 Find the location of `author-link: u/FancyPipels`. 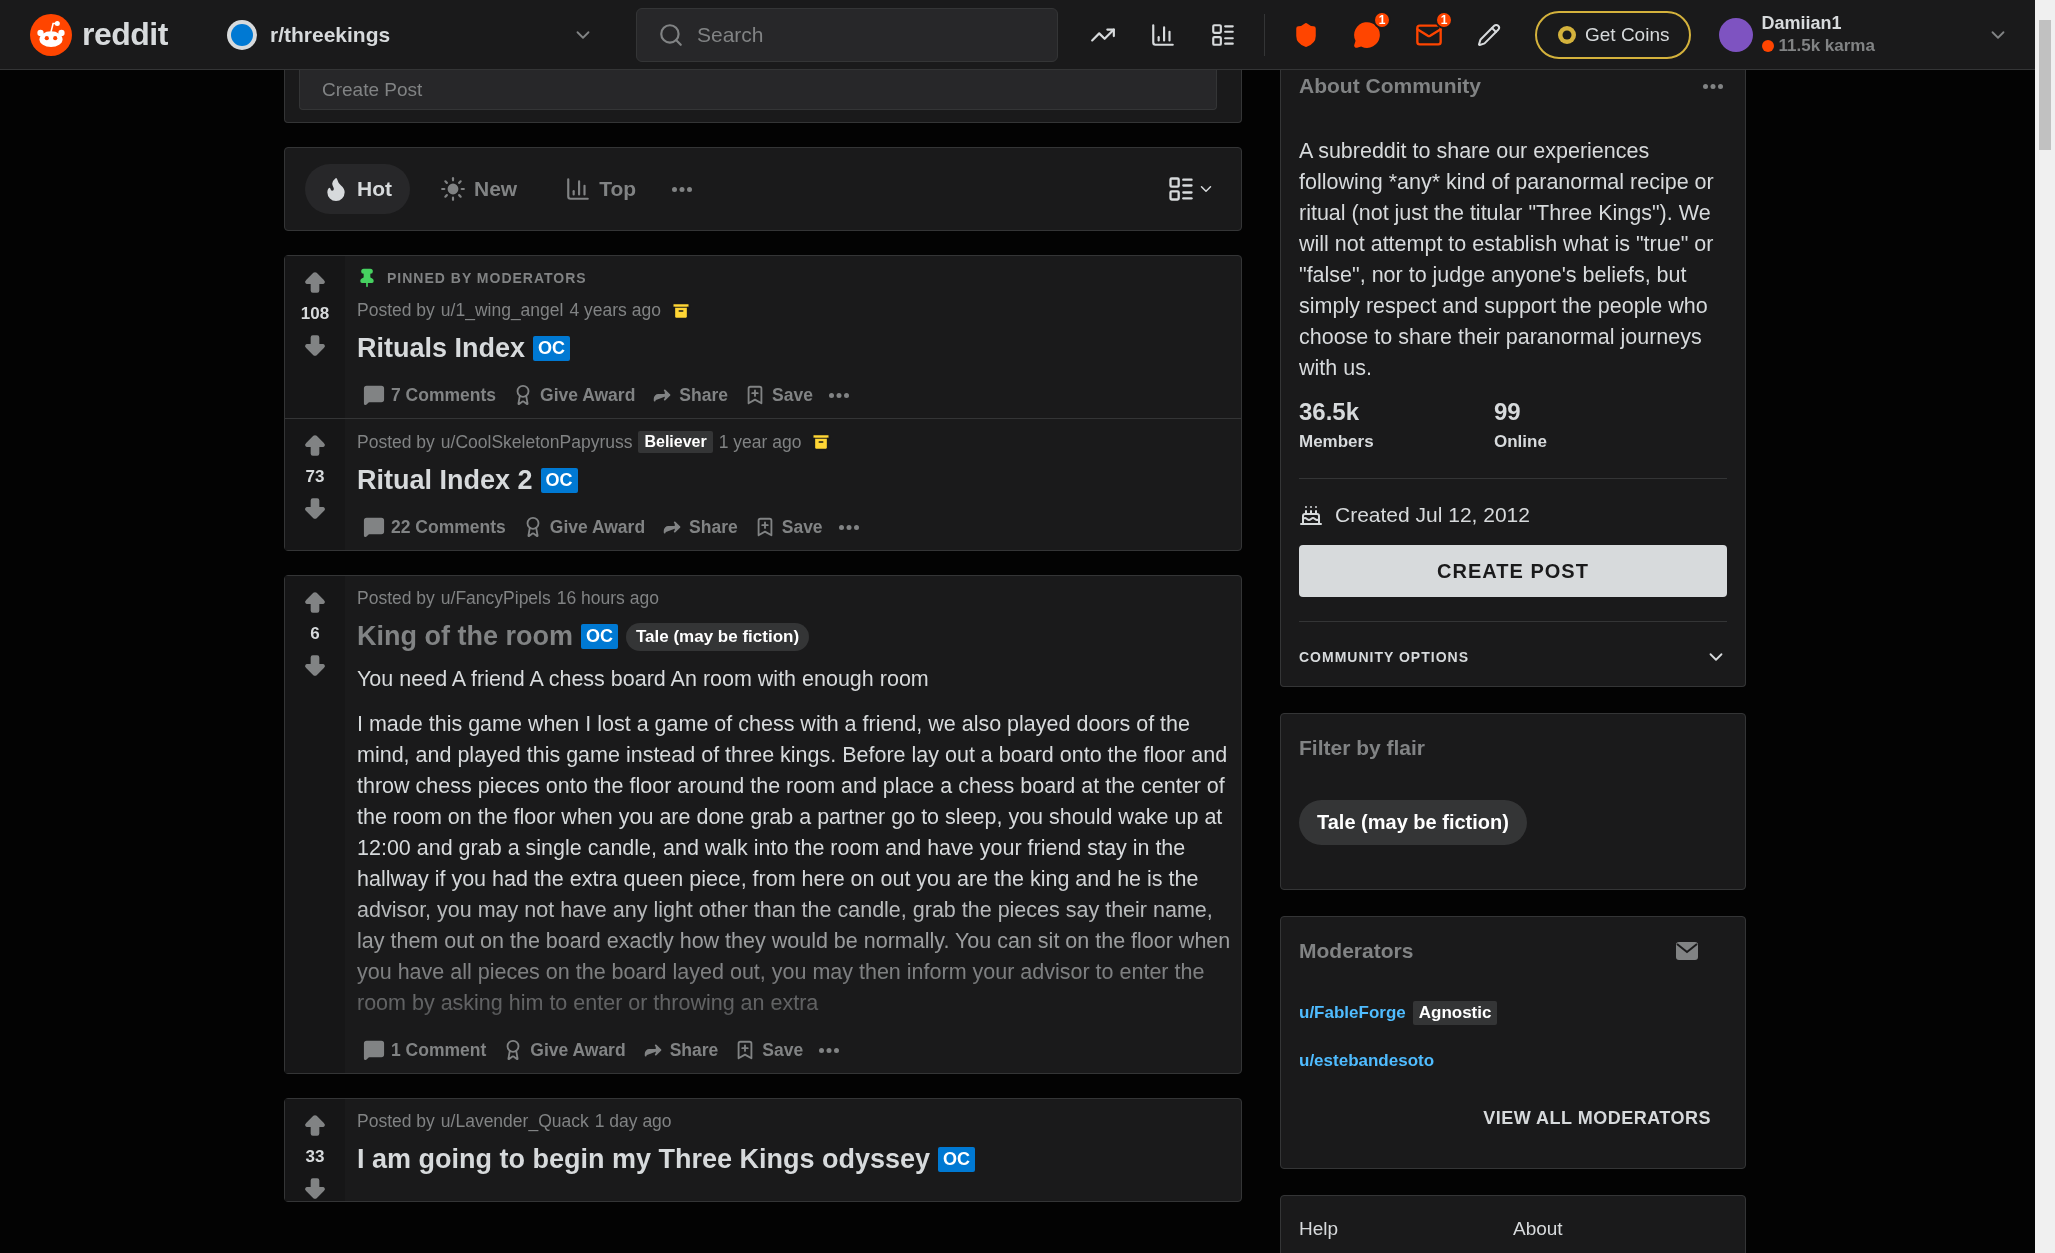

author-link: u/FancyPipels is located at coordinates (495, 598).